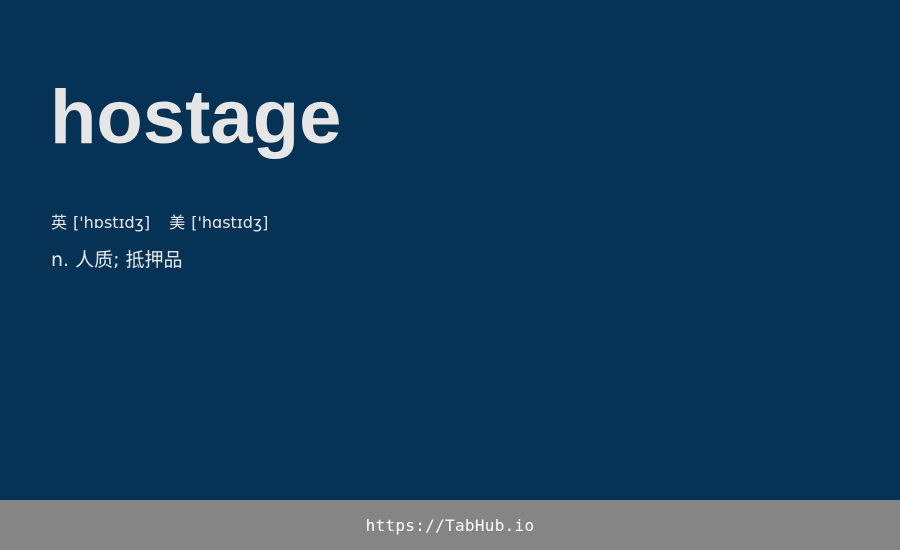 Image resolution: width=900 pixels, height=550 pixels. I want to click on us-pronunciation: 美 ['hɑstɪdʒ], so click(218, 223).